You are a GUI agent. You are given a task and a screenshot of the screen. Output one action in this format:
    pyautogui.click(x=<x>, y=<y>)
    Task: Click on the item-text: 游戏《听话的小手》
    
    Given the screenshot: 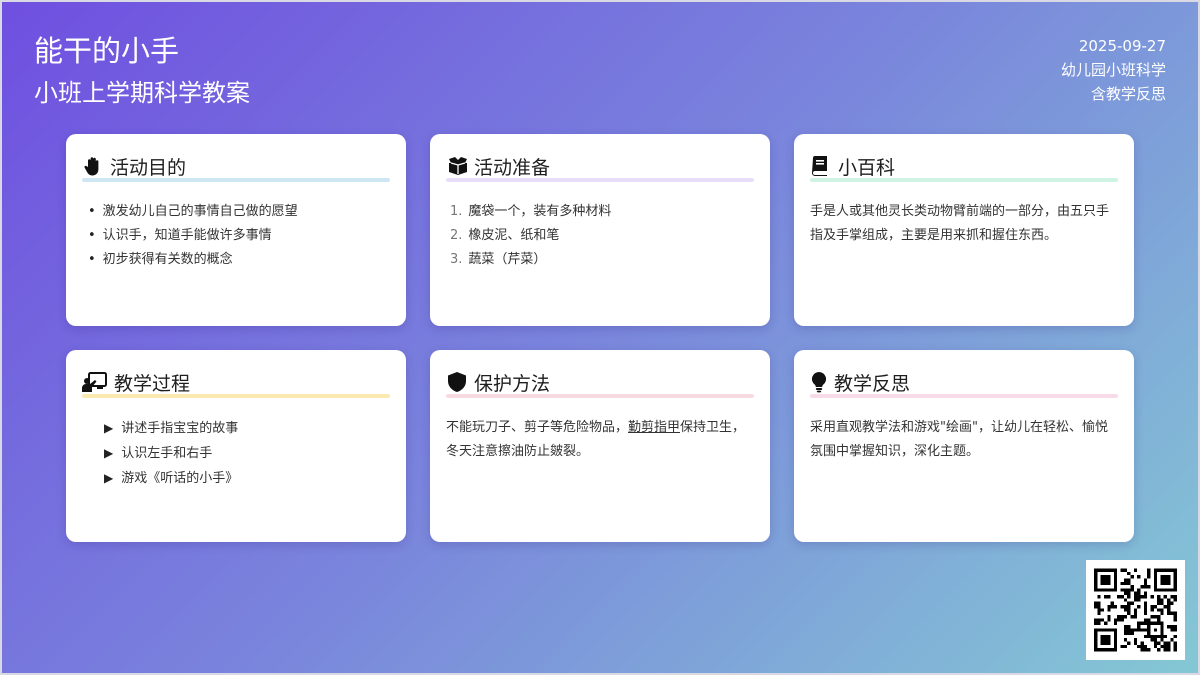 What is the action you would take?
    pyautogui.click(x=180, y=478)
    